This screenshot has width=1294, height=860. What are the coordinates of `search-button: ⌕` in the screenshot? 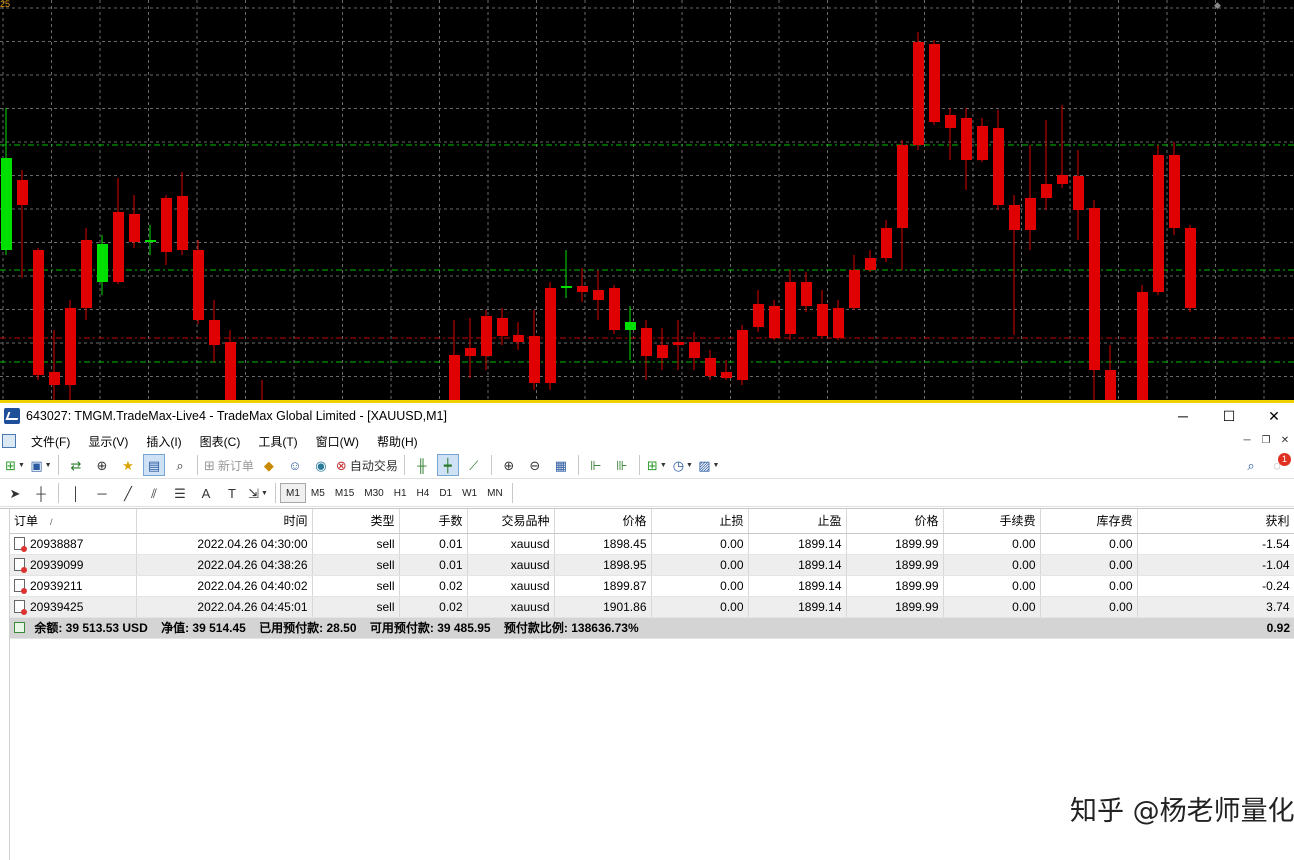 It's located at (1251, 465).